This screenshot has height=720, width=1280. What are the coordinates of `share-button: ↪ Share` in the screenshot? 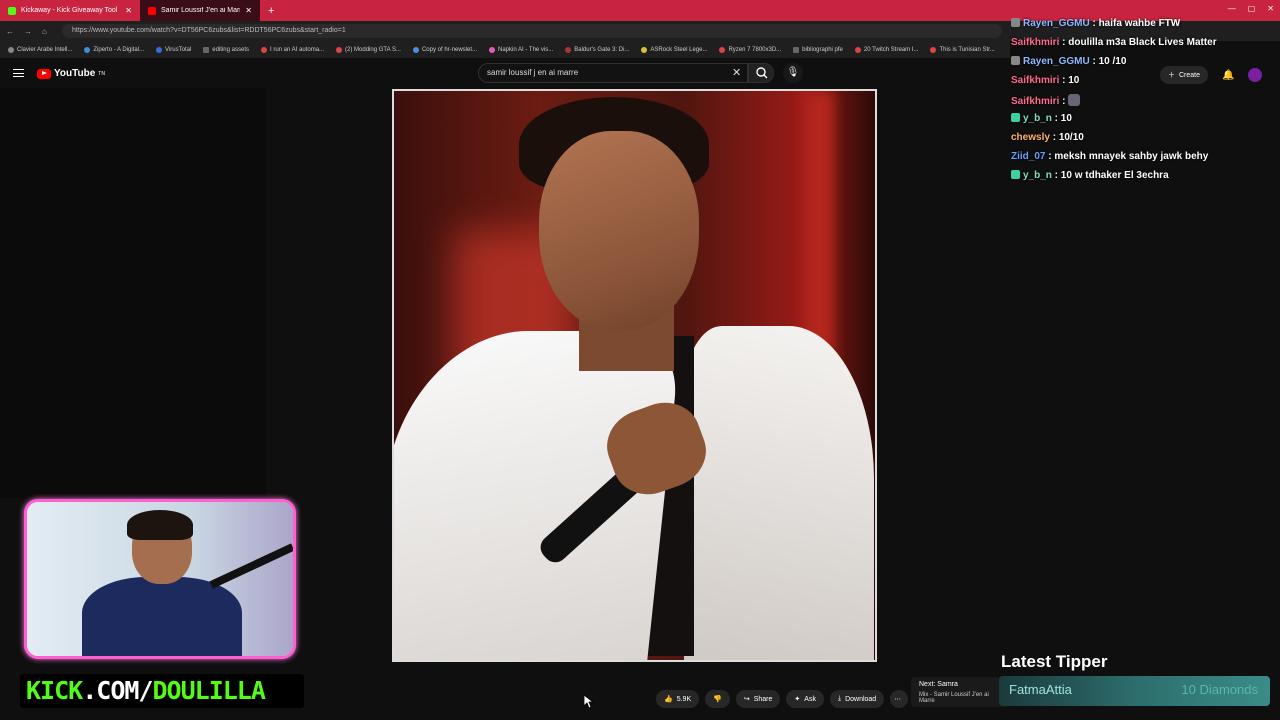 It's located at (758, 699).